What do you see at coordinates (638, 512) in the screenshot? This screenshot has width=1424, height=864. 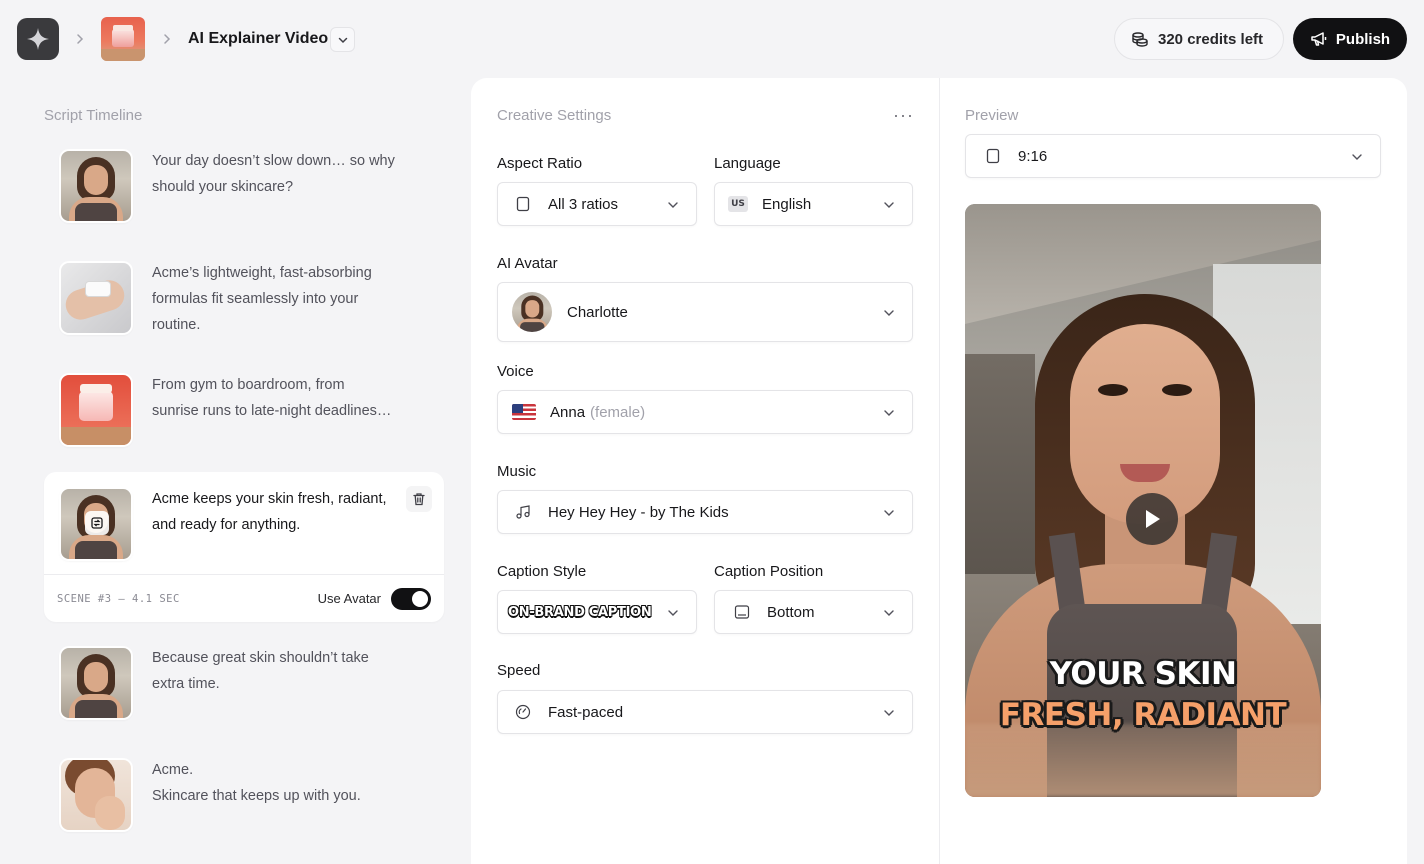 I see `music-value: Hey Hey Hey - by The Kids` at bounding box center [638, 512].